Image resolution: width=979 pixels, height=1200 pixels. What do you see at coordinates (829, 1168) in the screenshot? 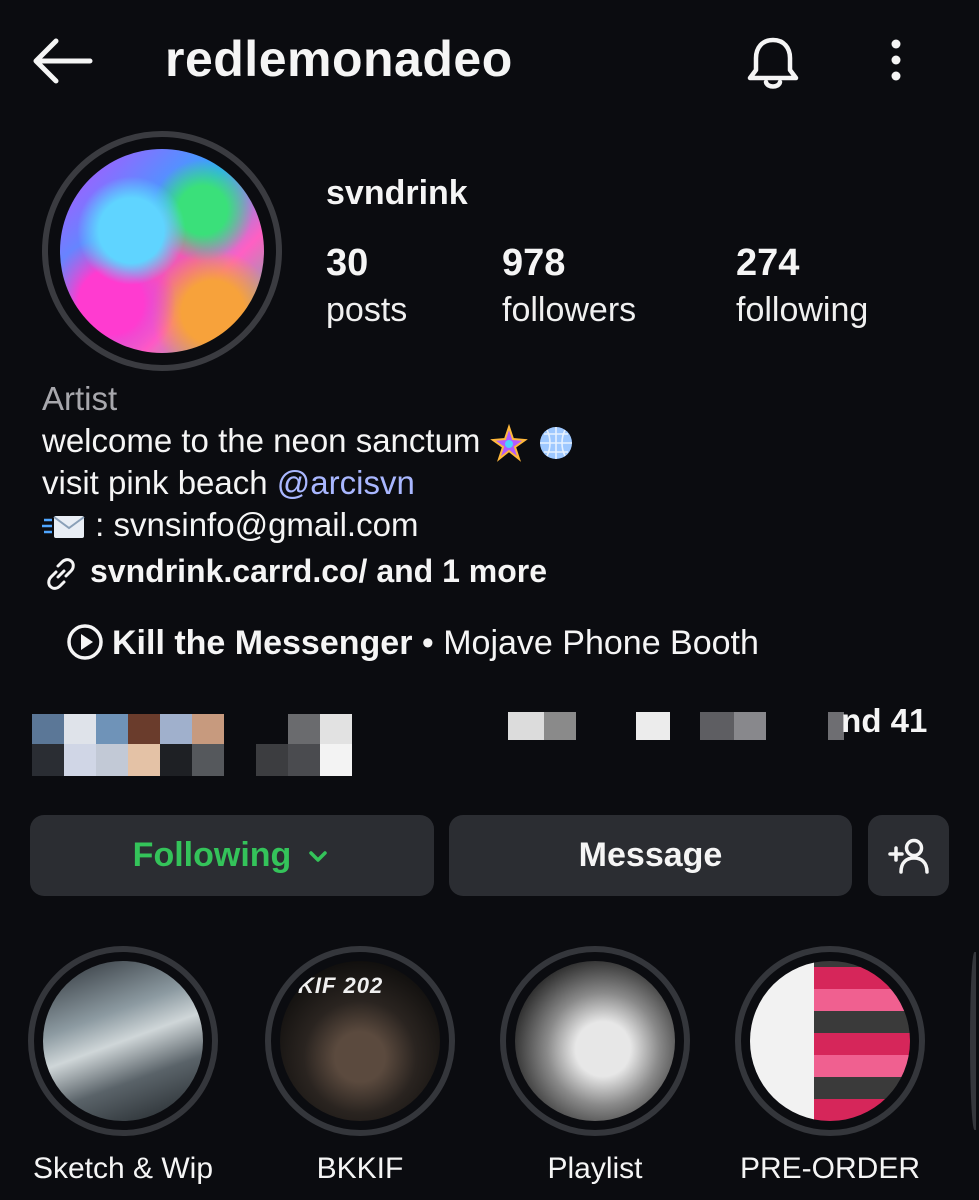
I see `highlight-label: PRE-ORDER` at bounding box center [829, 1168].